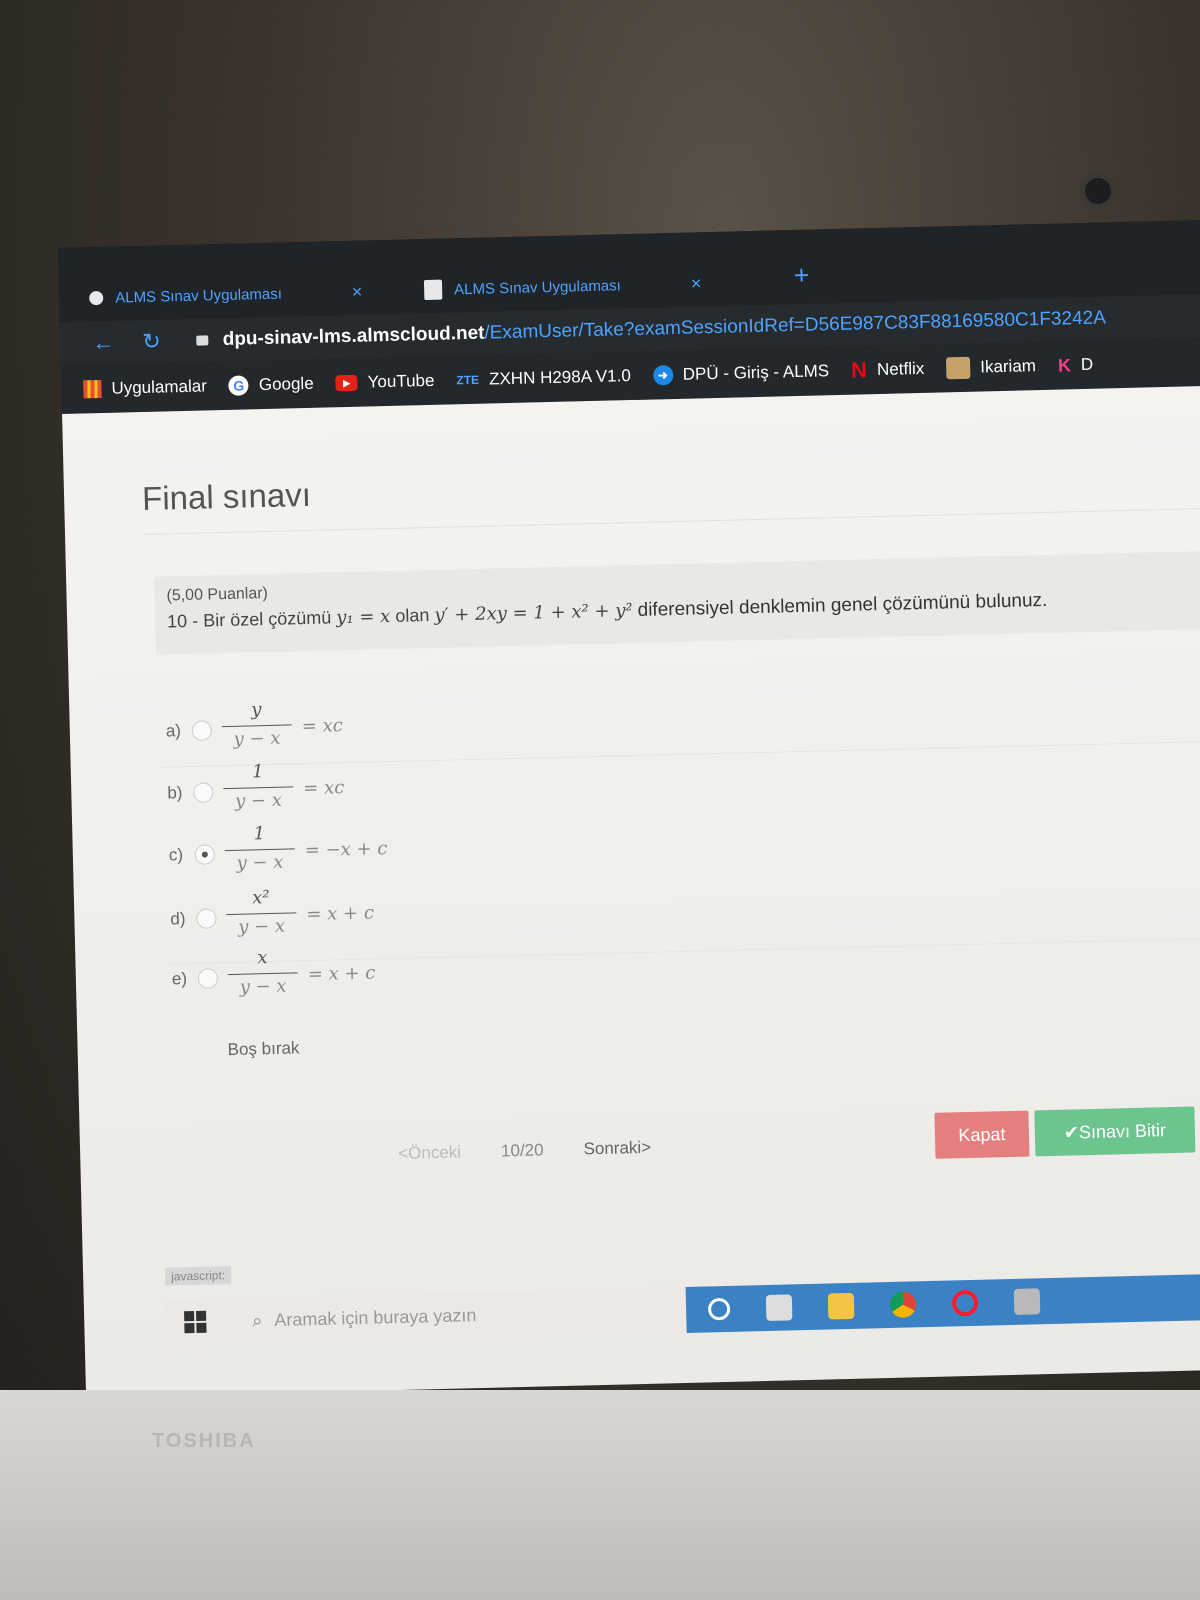 This screenshot has height=1600, width=1200. I want to click on answer-option-b: b) 1 y − x = xc, so click(417, 787).